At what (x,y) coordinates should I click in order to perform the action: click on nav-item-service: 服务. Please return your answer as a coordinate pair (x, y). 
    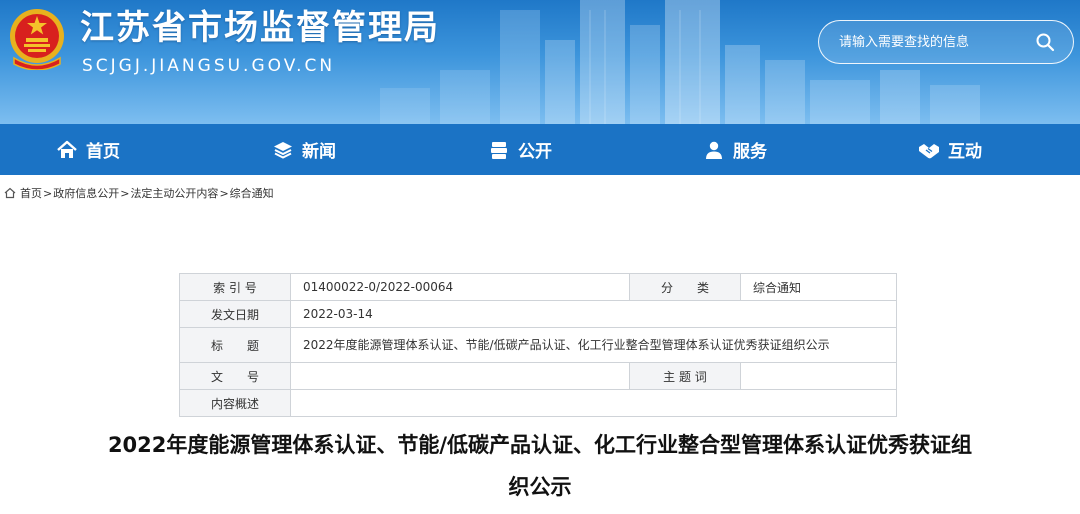
    Looking at the image, I should click on (735, 149).